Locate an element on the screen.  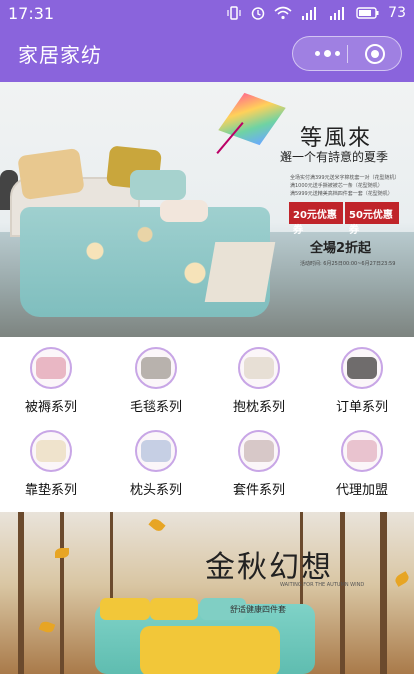
autumn-english: WAITING FOR THE AUTUMN WIND is located at coordinates (322, 585).